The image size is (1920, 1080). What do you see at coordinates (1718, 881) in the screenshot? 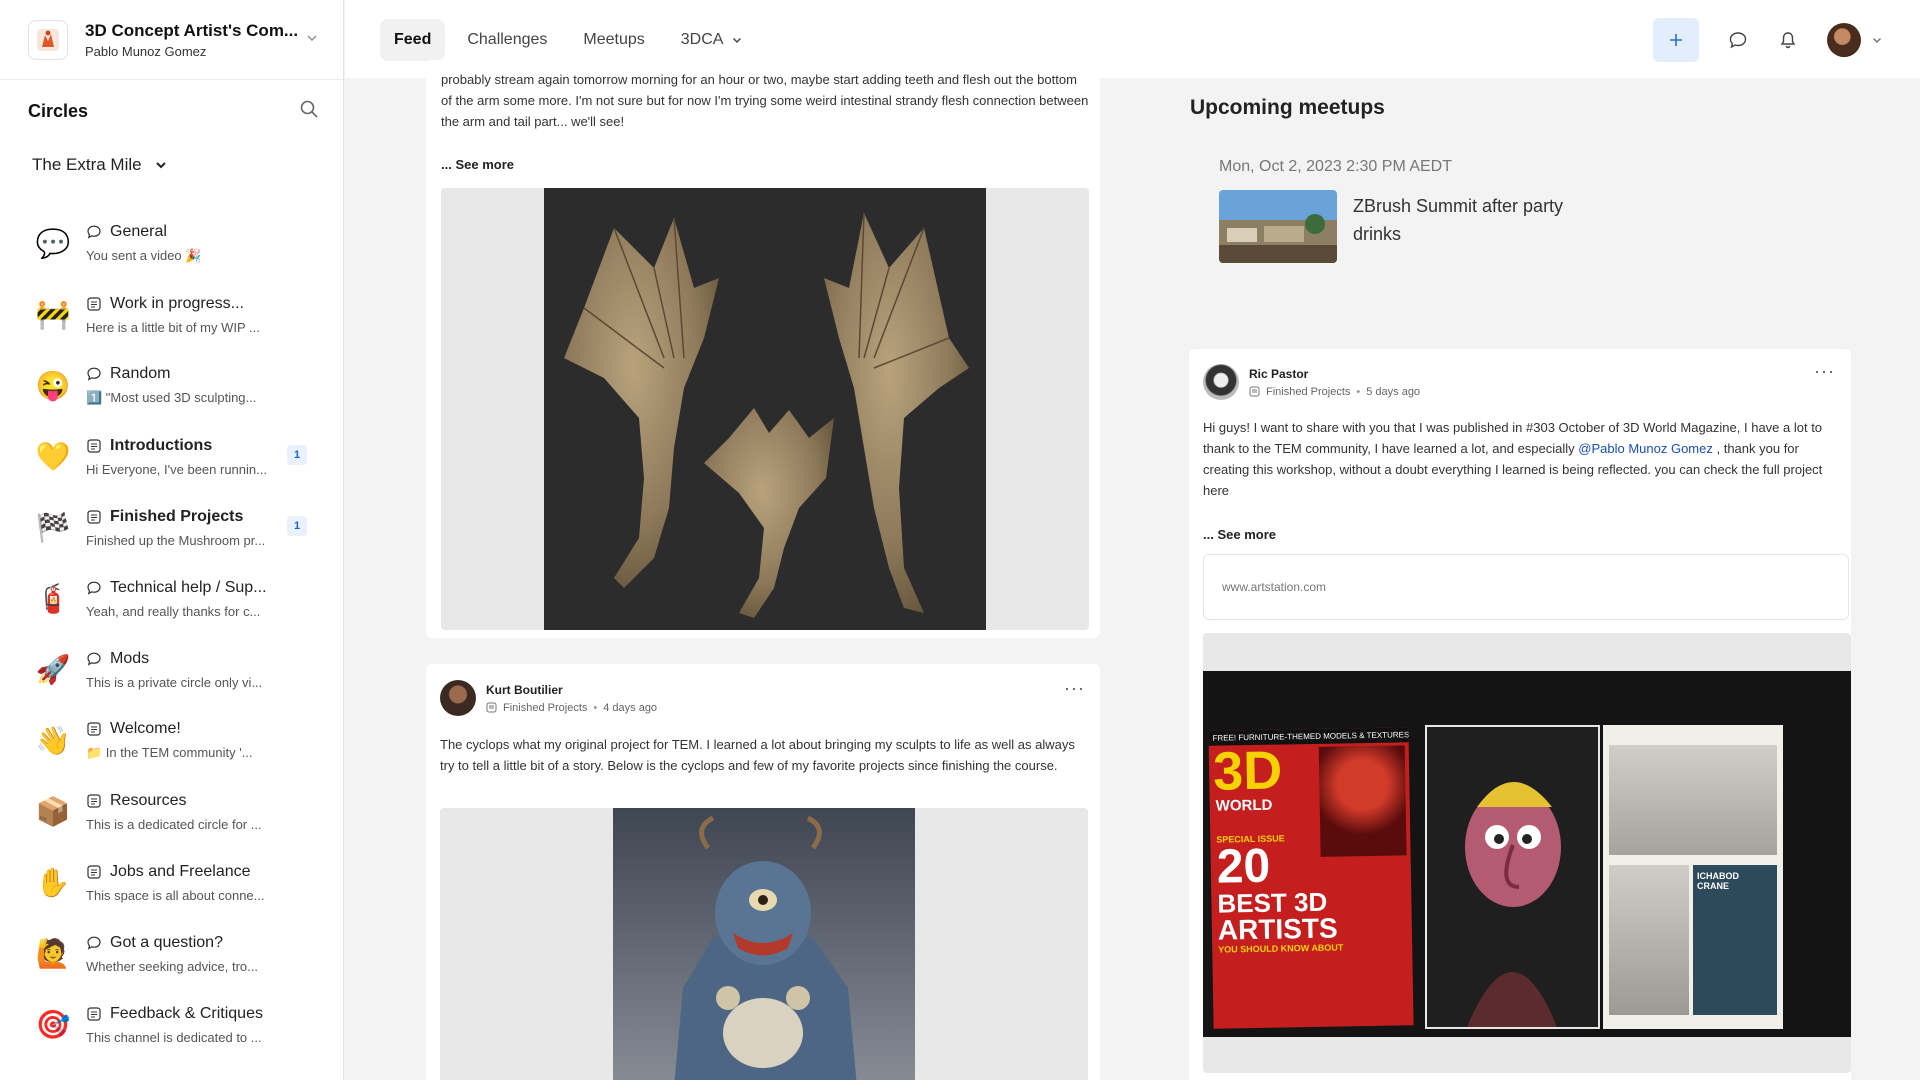
I see `magazine-page-title: ICHABOD CRANE` at bounding box center [1718, 881].